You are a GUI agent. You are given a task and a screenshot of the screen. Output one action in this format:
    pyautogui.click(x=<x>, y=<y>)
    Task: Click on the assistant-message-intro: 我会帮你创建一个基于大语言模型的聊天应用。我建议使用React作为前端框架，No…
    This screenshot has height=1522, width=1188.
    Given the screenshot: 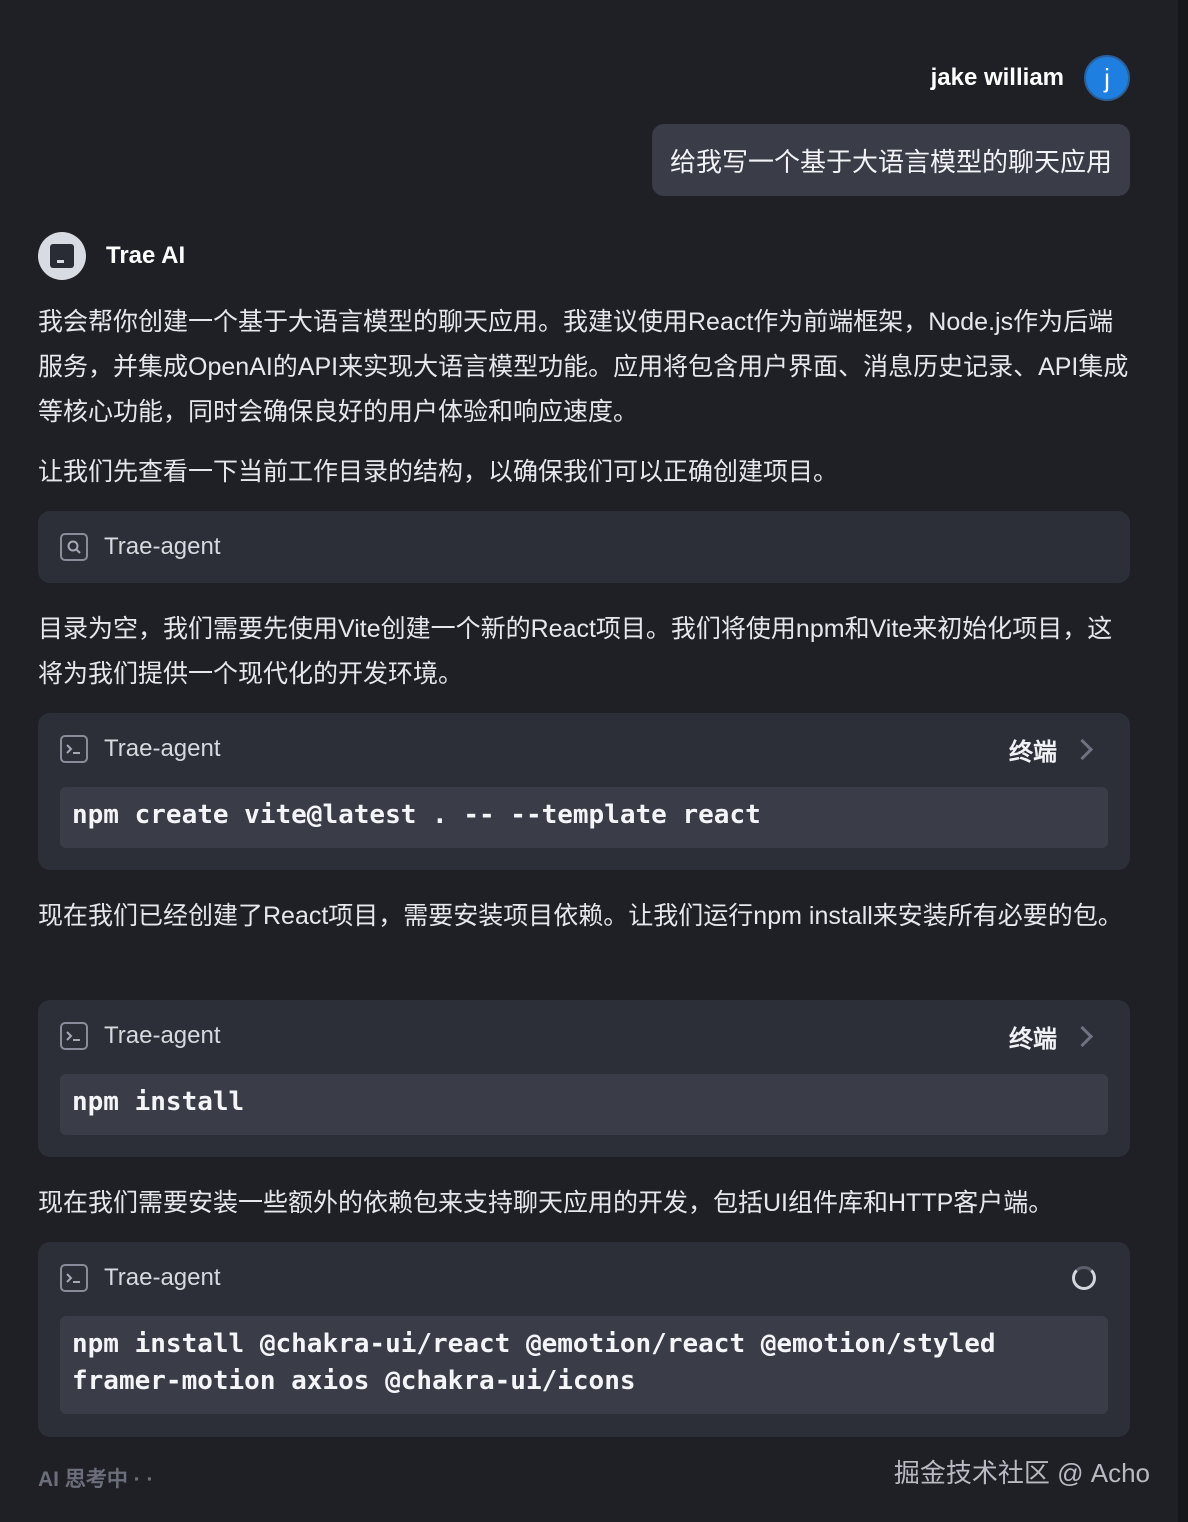 What is the action you would take?
    pyautogui.click(x=583, y=367)
    